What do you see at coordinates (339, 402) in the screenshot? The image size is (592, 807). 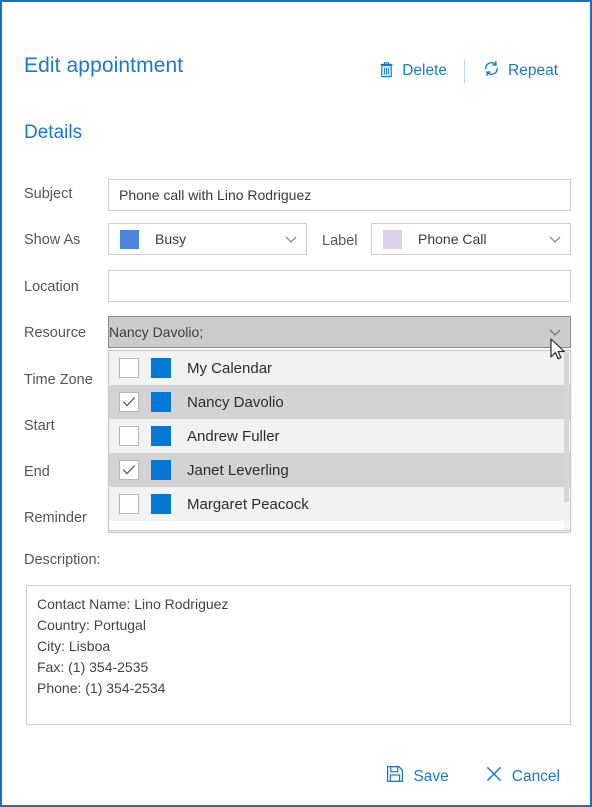 I see `resource-option: Nancy Davolio` at bounding box center [339, 402].